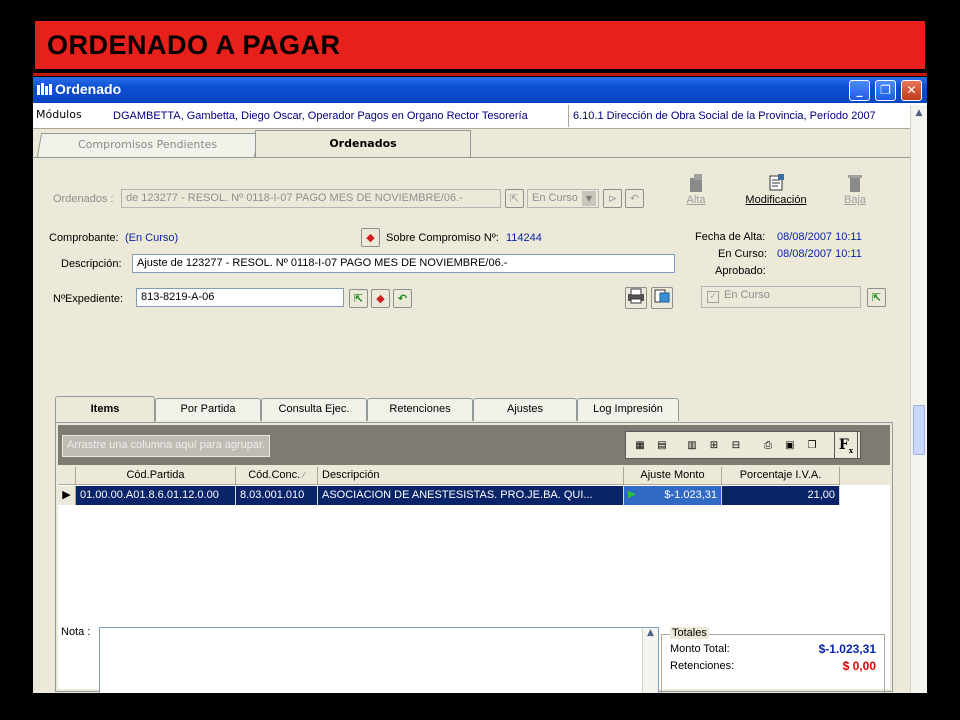 This screenshot has height=720, width=960. Describe the element at coordinates (702, 666) in the screenshot. I see `retenciones-label: Retenciones:` at that location.